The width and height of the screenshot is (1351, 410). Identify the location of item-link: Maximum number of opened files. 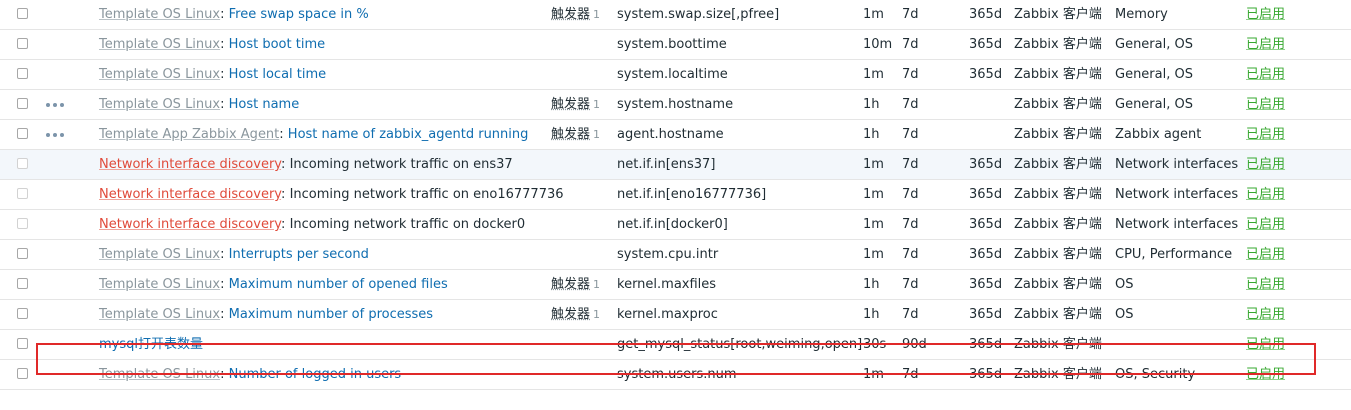
(338, 284).